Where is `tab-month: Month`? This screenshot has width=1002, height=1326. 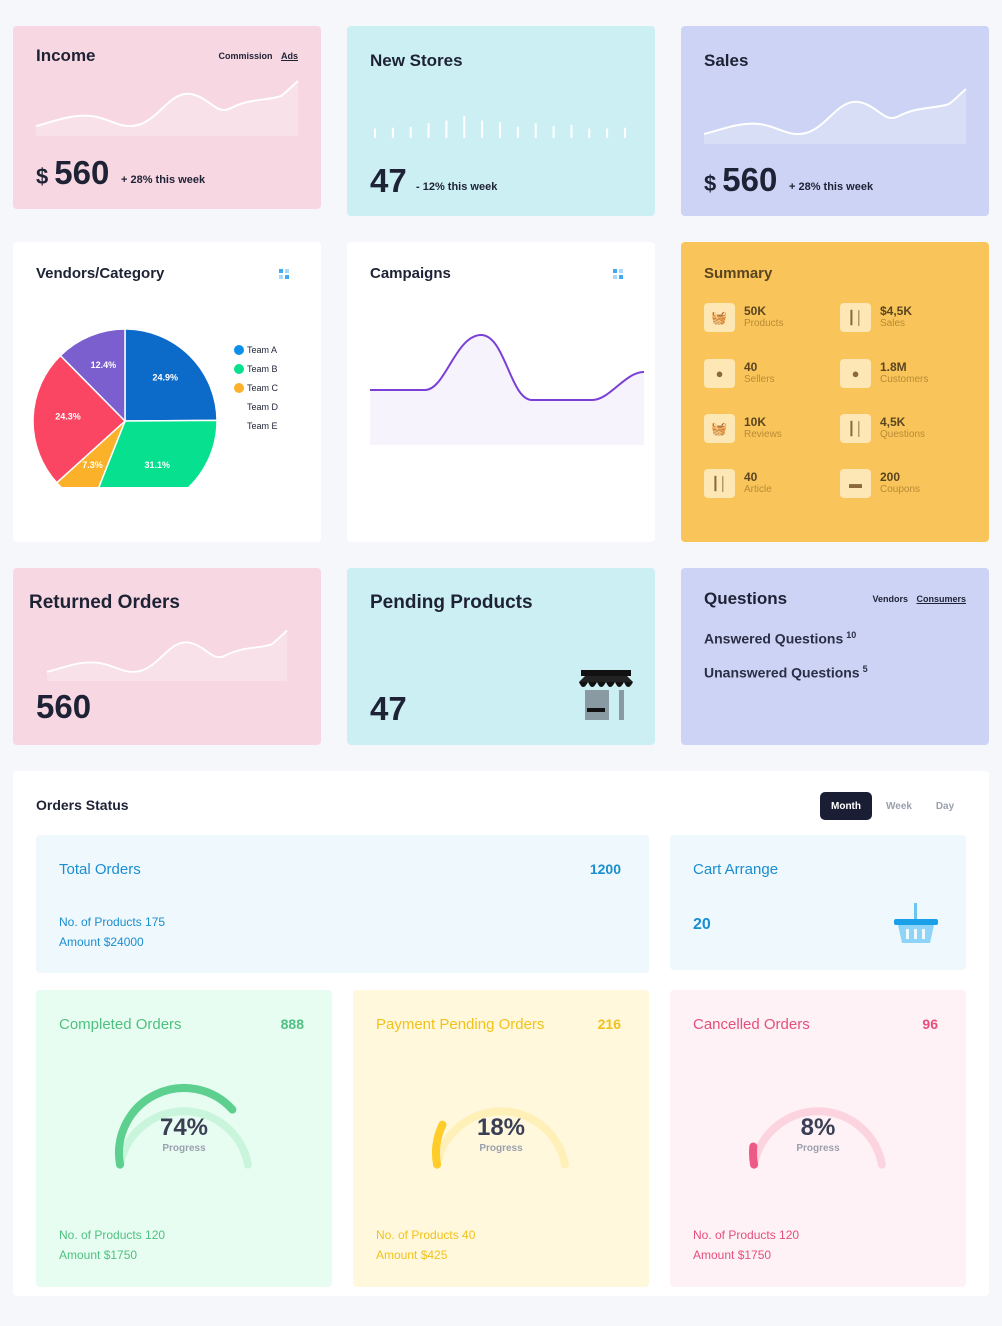 tab-month: Month is located at coordinates (846, 806).